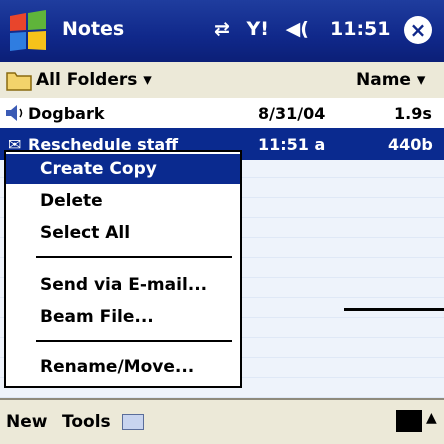 The width and height of the screenshot is (444, 444). I want to click on connectivity-icon: ⇄, so click(222, 29).